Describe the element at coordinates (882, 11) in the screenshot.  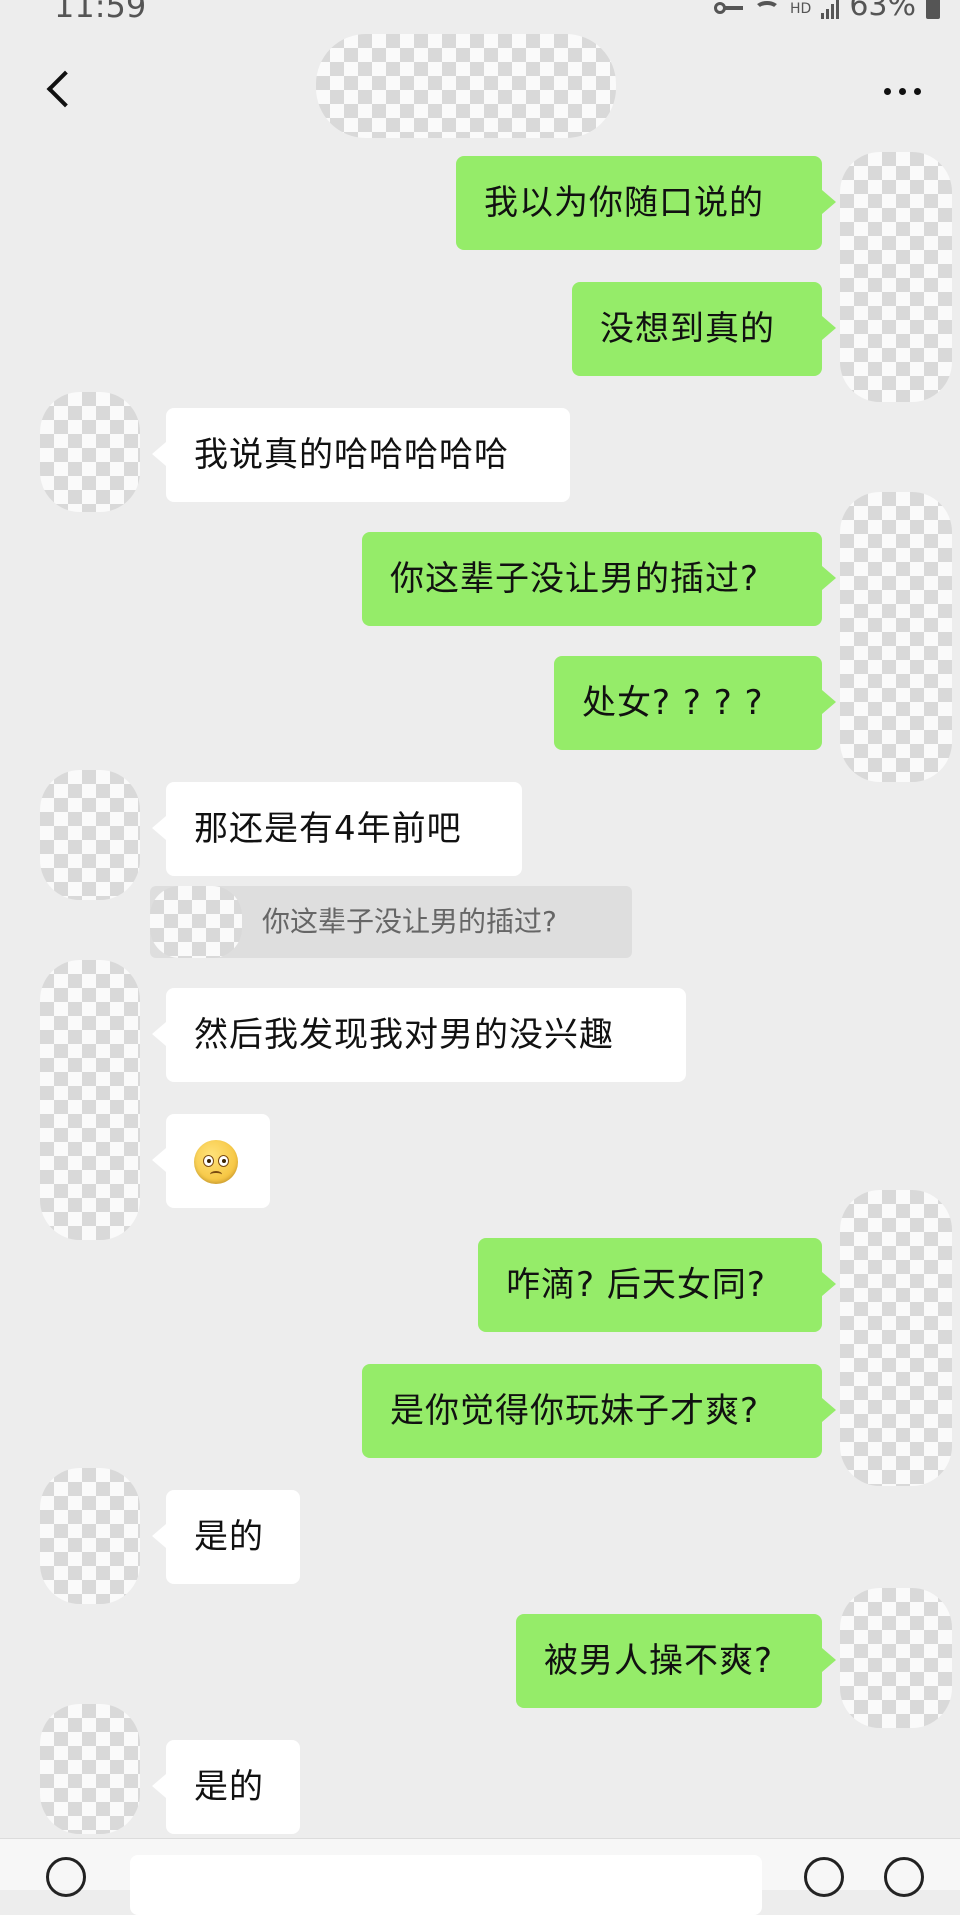
I see `battery-percent: 63%` at that location.